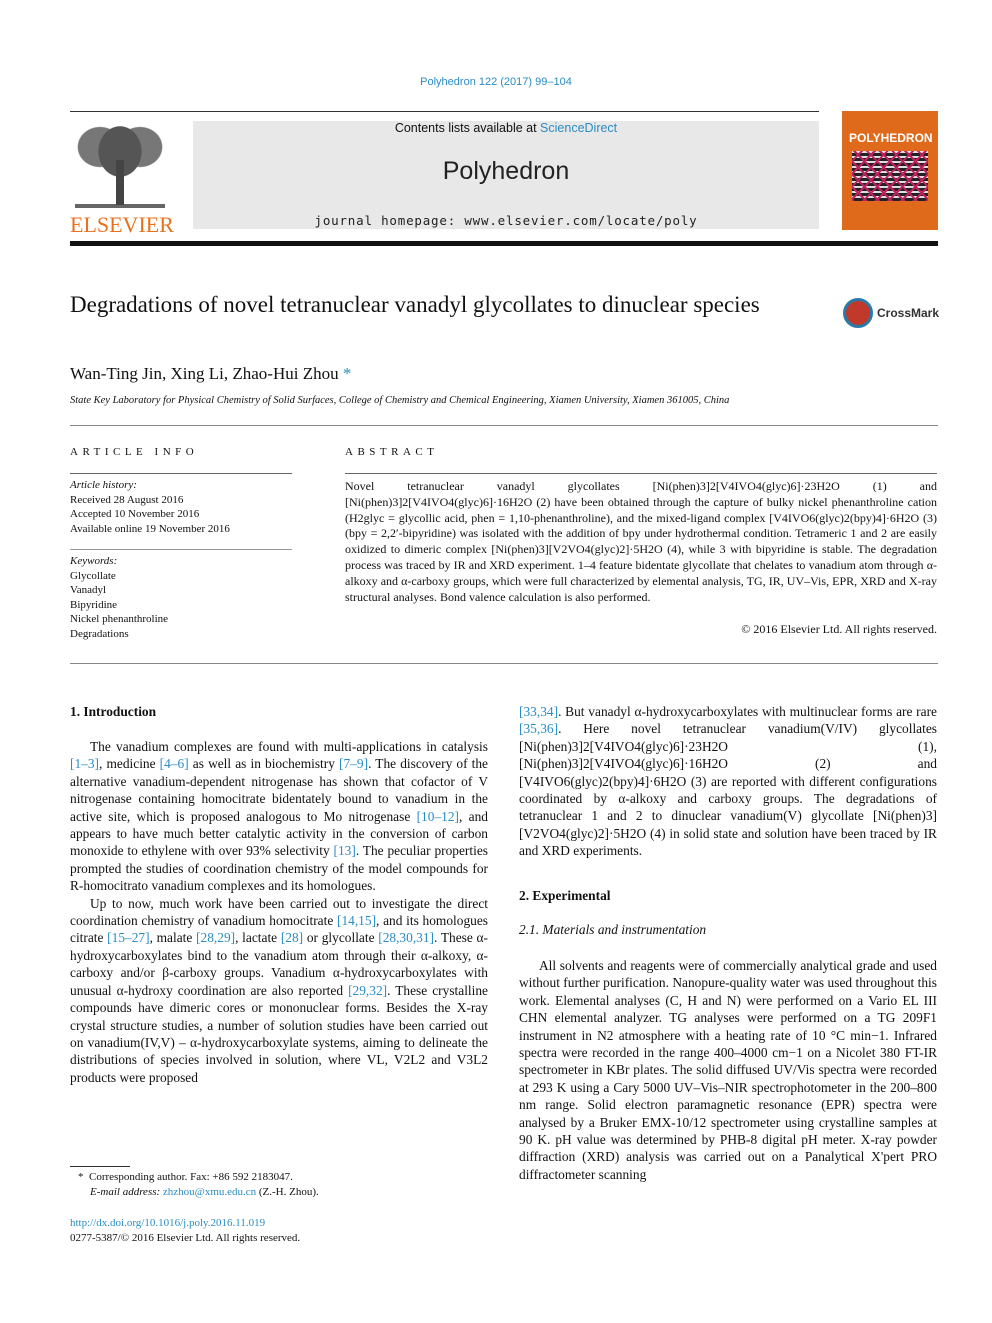 The height and width of the screenshot is (1323, 992). Describe the element at coordinates (287, 1192) in the screenshot. I see `email-suffix: (Z.-H. Zhou).` at that location.